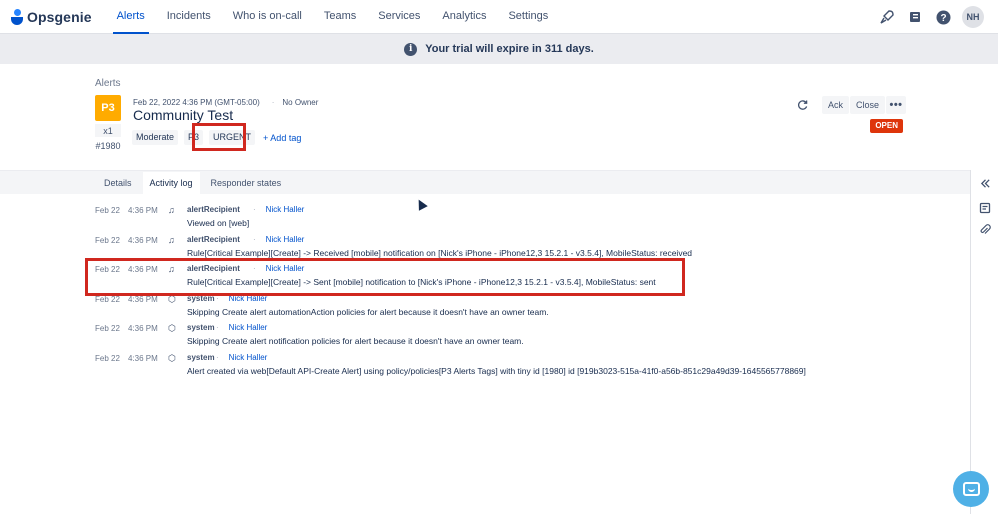 This screenshot has width=998, height=514. Describe the element at coordinates (385, 277) in the screenshot. I see `sent-notification-highlight` at that location.